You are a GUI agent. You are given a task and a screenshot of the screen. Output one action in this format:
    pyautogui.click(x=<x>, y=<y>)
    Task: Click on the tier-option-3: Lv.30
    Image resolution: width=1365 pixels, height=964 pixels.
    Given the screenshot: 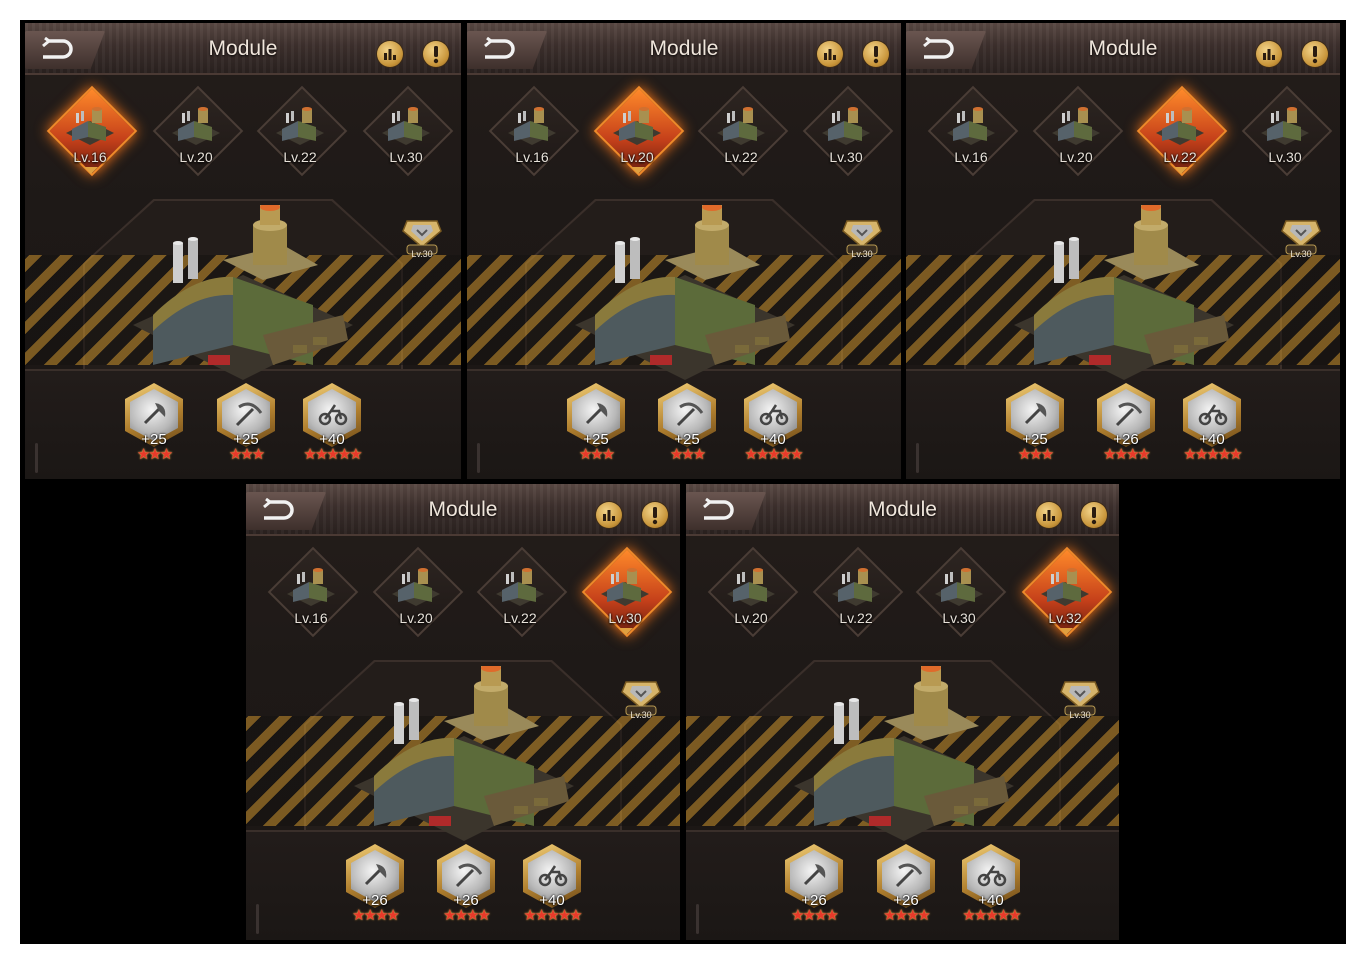 What is the action you would take?
    pyautogui.click(x=961, y=592)
    